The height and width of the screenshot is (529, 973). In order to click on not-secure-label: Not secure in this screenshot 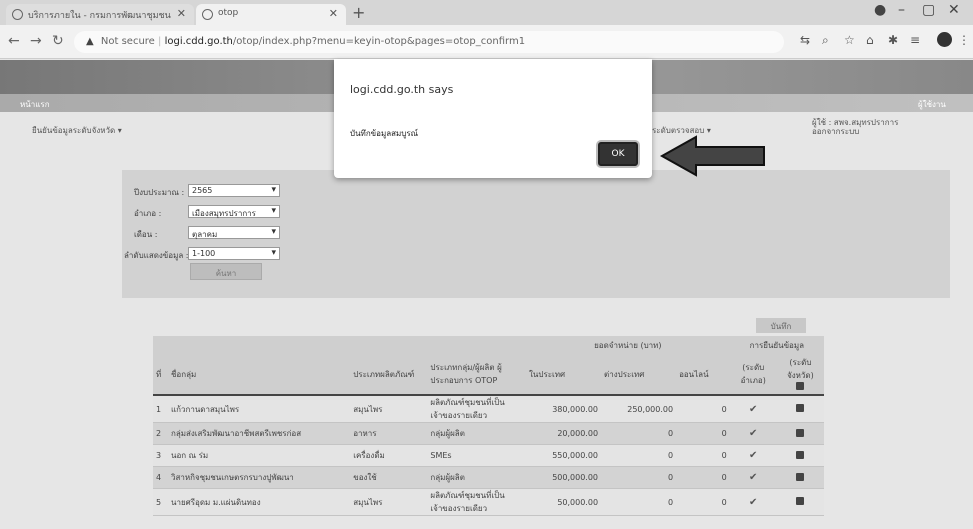, I will do `click(127, 41)`.